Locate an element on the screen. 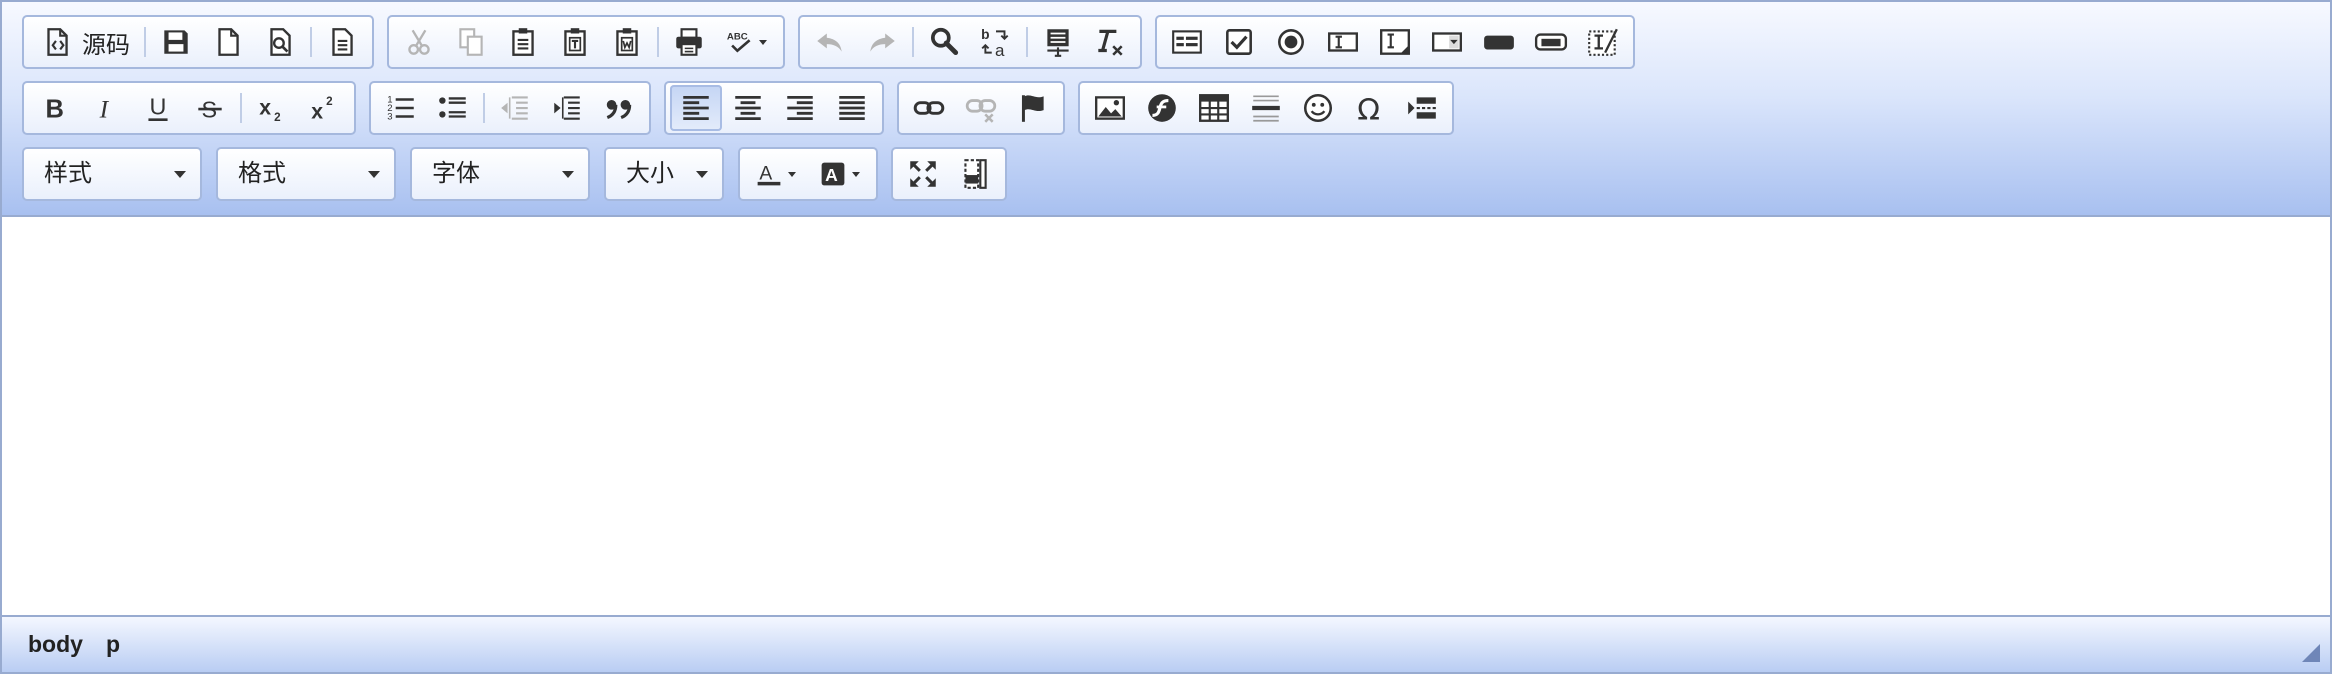 Image resolution: width=2332 pixels, height=674 pixels. table-button is located at coordinates (1214, 108).